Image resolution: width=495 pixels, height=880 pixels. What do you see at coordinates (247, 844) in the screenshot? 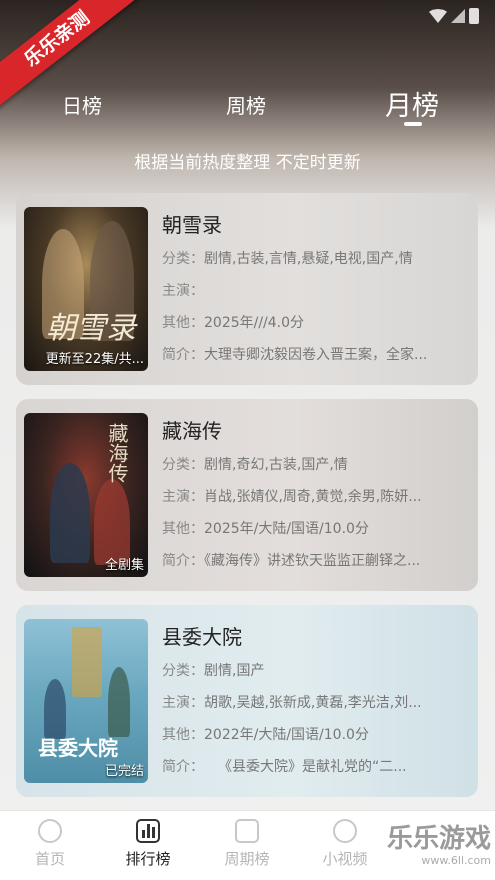
I see `nav-periodic: 周期榜` at bounding box center [247, 844].